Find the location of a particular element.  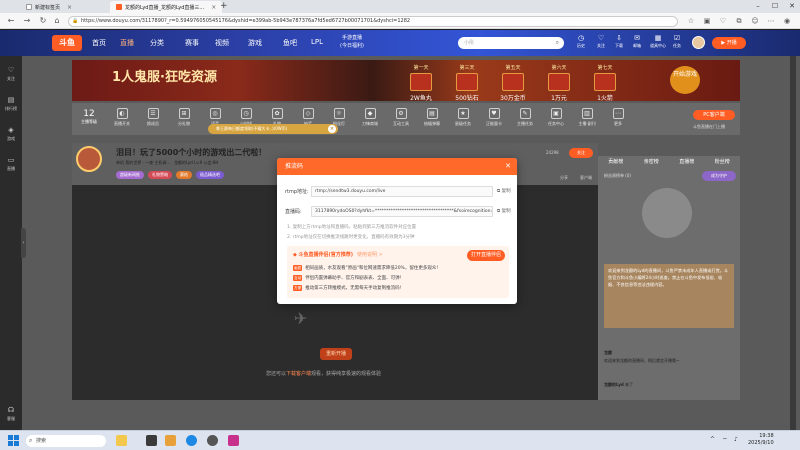

anchor-avatar is located at coordinates (89, 159).